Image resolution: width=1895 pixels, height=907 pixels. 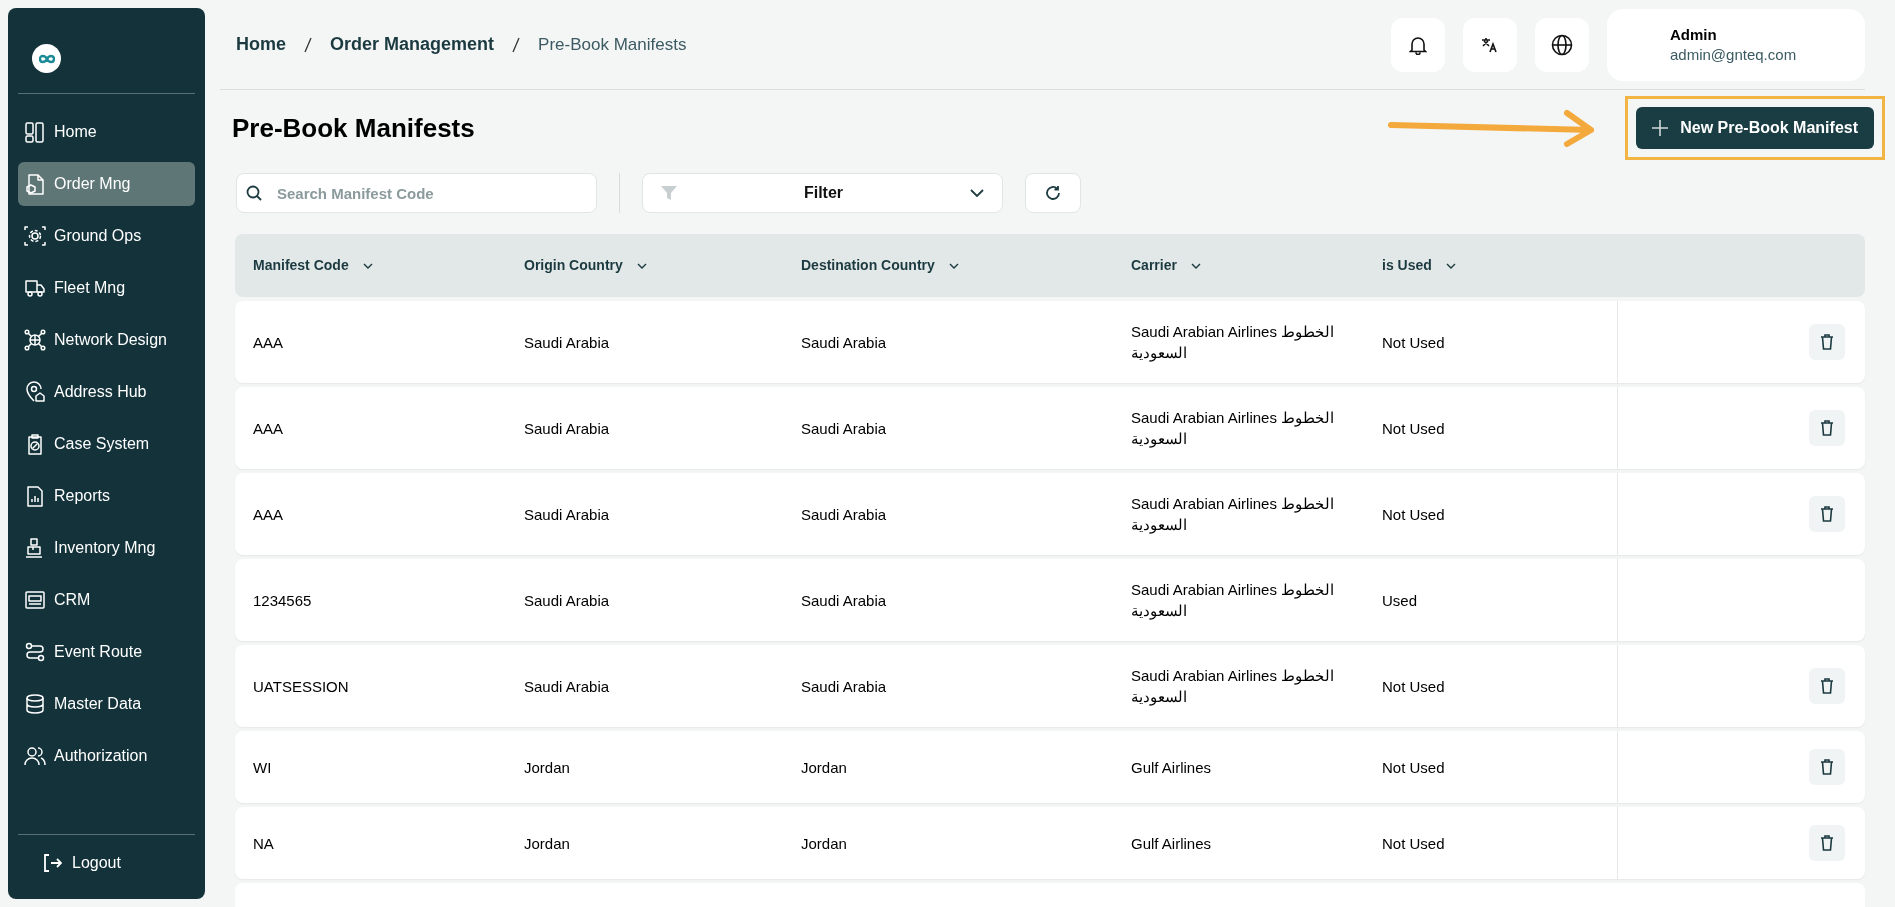 I want to click on breadcrumb-link: Order Management, so click(x=412, y=44).